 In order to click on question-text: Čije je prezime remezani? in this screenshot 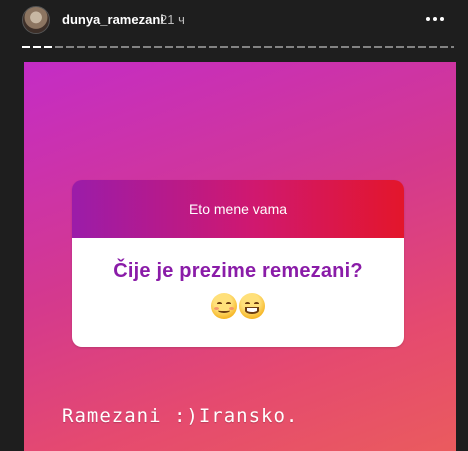, I will do `click(238, 271)`.